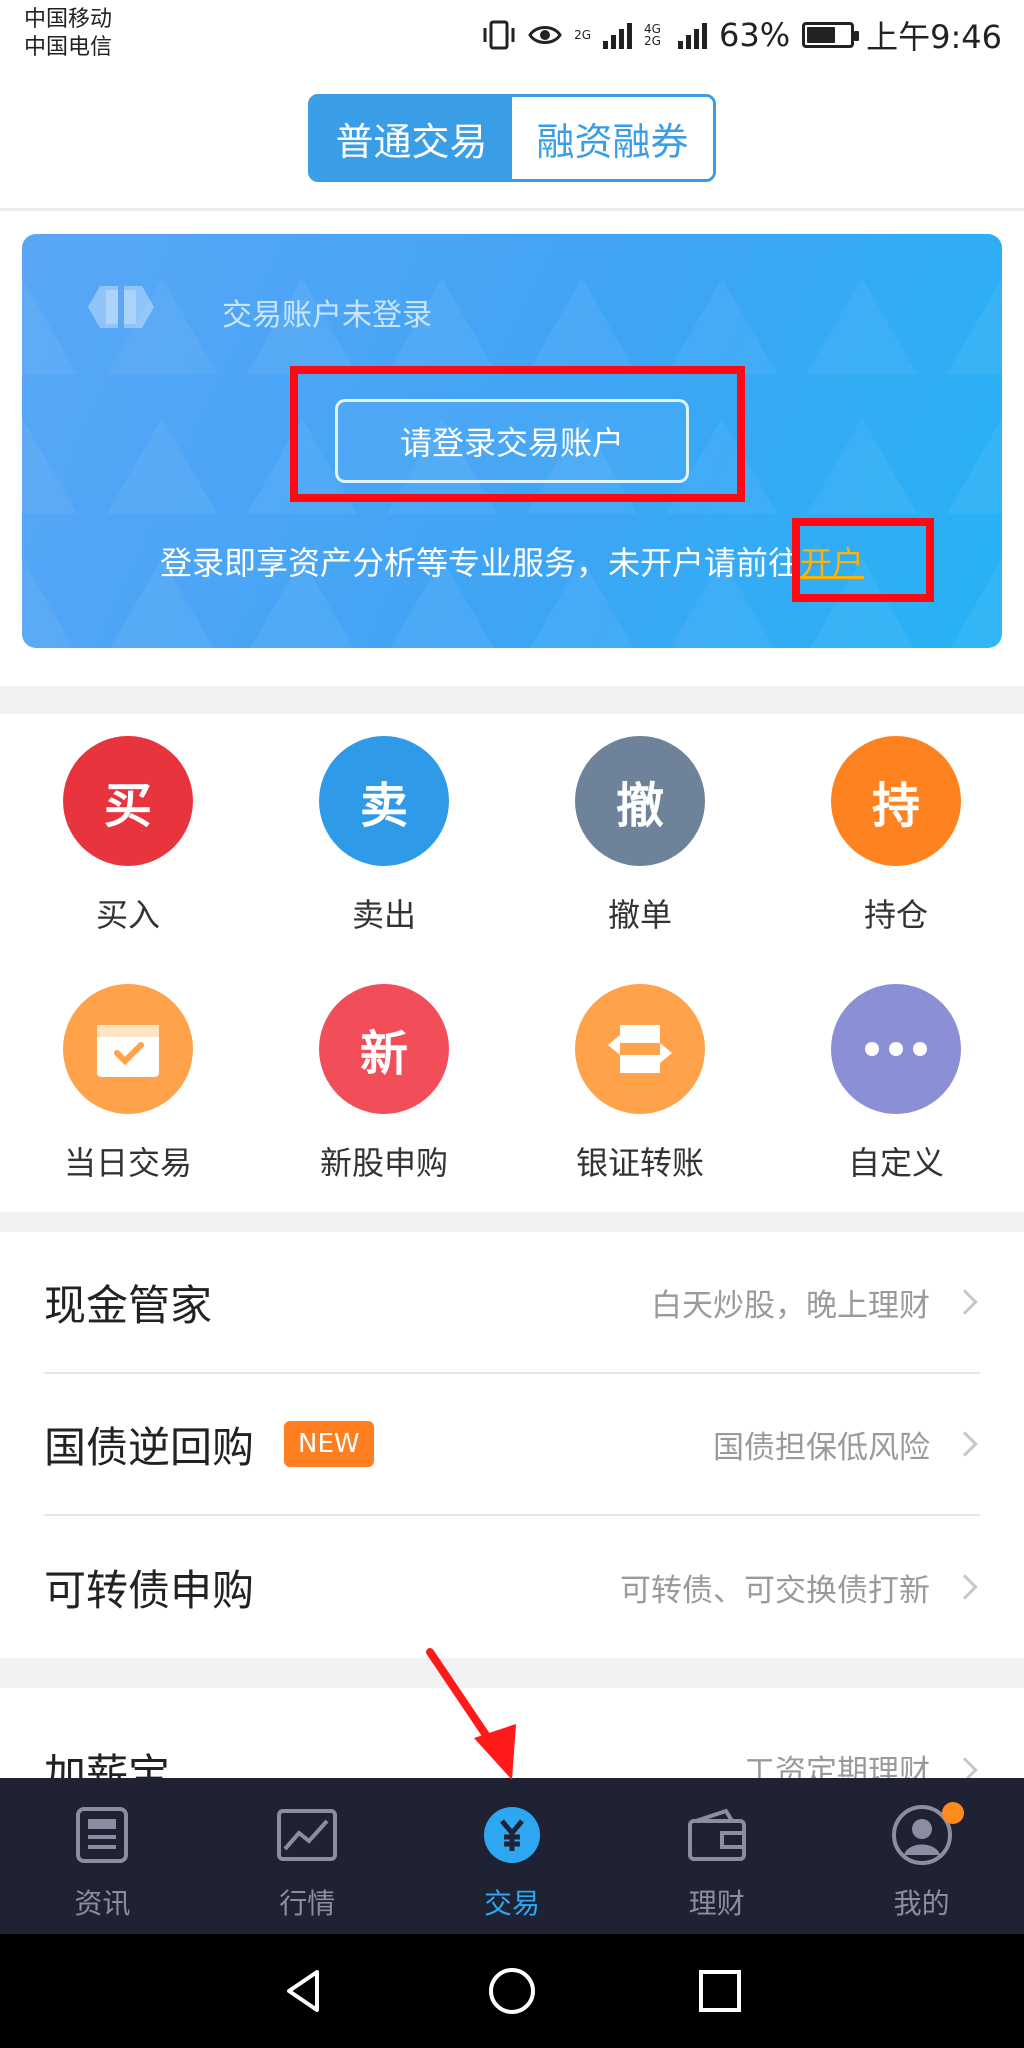 The image size is (1024, 2048). Describe the element at coordinates (512, 700) in the screenshot. I see `section-gap` at that location.